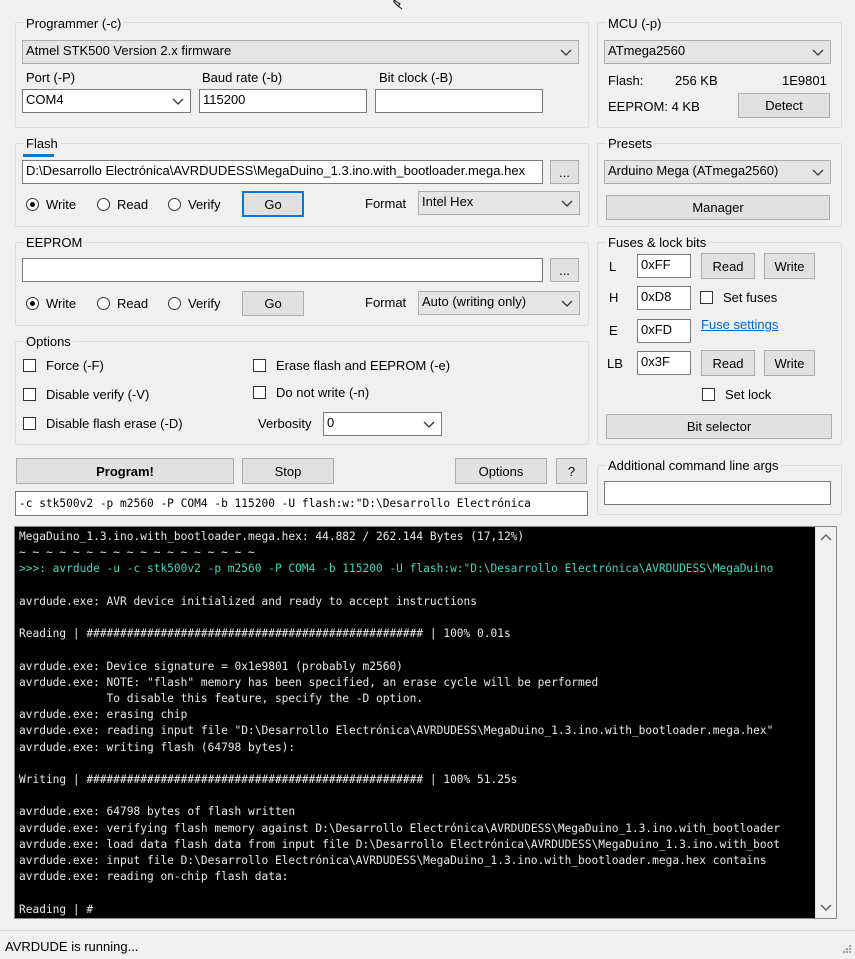 This screenshot has height=959, width=855. What do you see at coordinates (626, 80) in the screenshot?
I see `mcu-flash-label: Flash:` at bounding box center [626, 80].